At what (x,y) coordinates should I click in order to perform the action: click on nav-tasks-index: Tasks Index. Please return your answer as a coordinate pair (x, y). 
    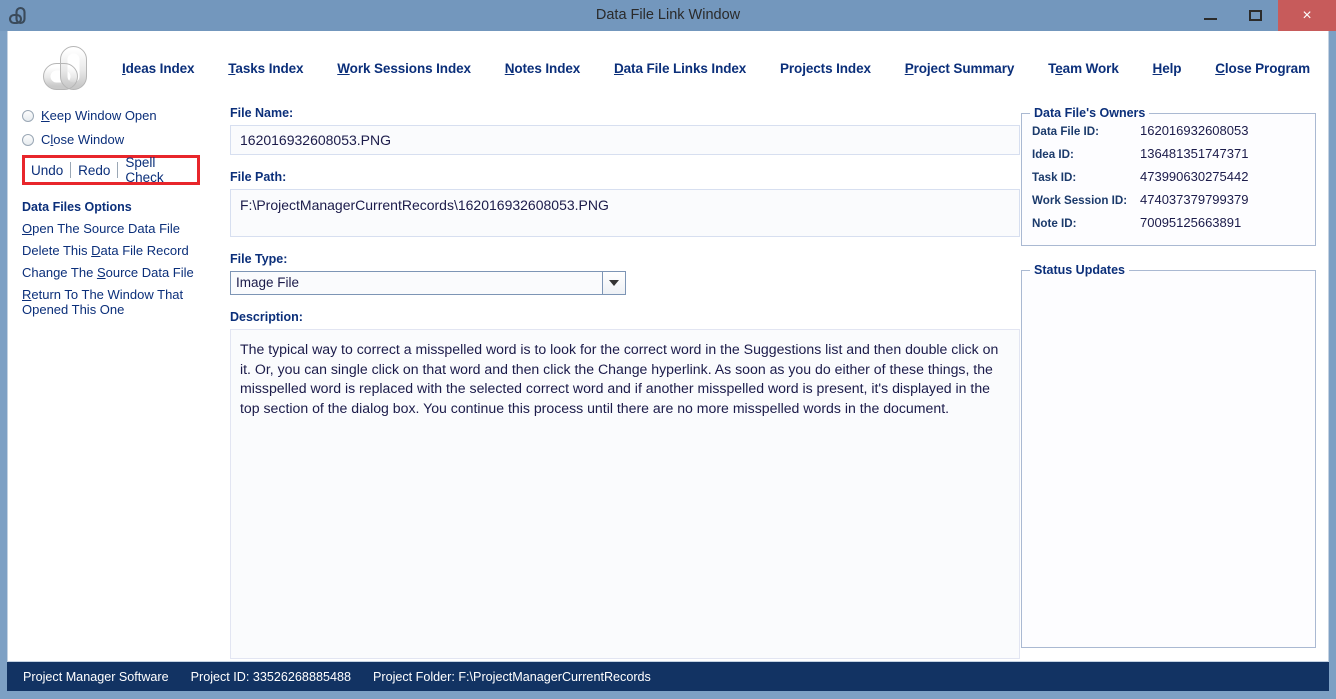
    Looking at the image, I should click on (265, 68).